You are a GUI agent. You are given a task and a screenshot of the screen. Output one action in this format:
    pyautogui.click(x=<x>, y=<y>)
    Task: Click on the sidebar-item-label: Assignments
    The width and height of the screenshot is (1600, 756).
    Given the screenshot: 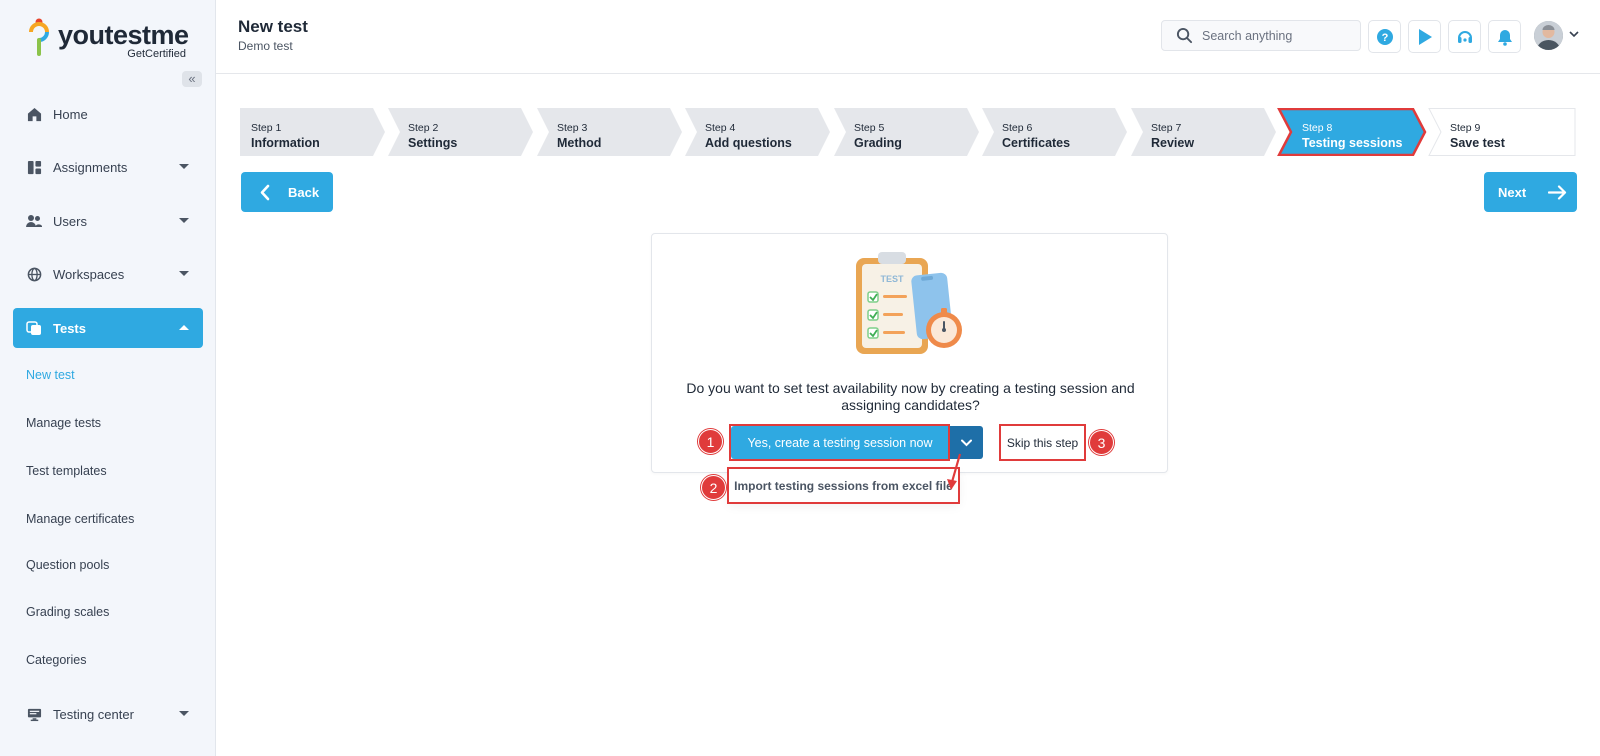 What is the action you would take?
    pyautogui.click(x=90, y=167)
    